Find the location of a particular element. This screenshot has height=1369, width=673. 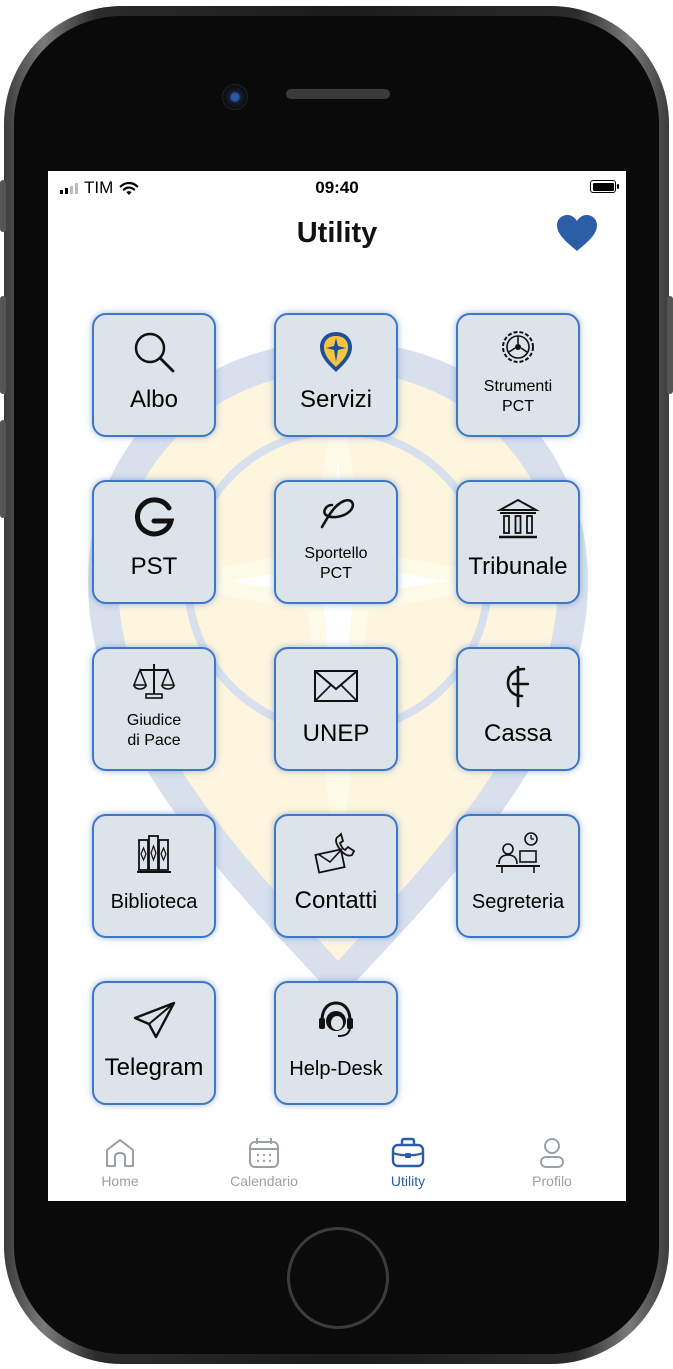

tab-bar: Home Calendario Utility Profilo is located at coordinates (337, 1165).